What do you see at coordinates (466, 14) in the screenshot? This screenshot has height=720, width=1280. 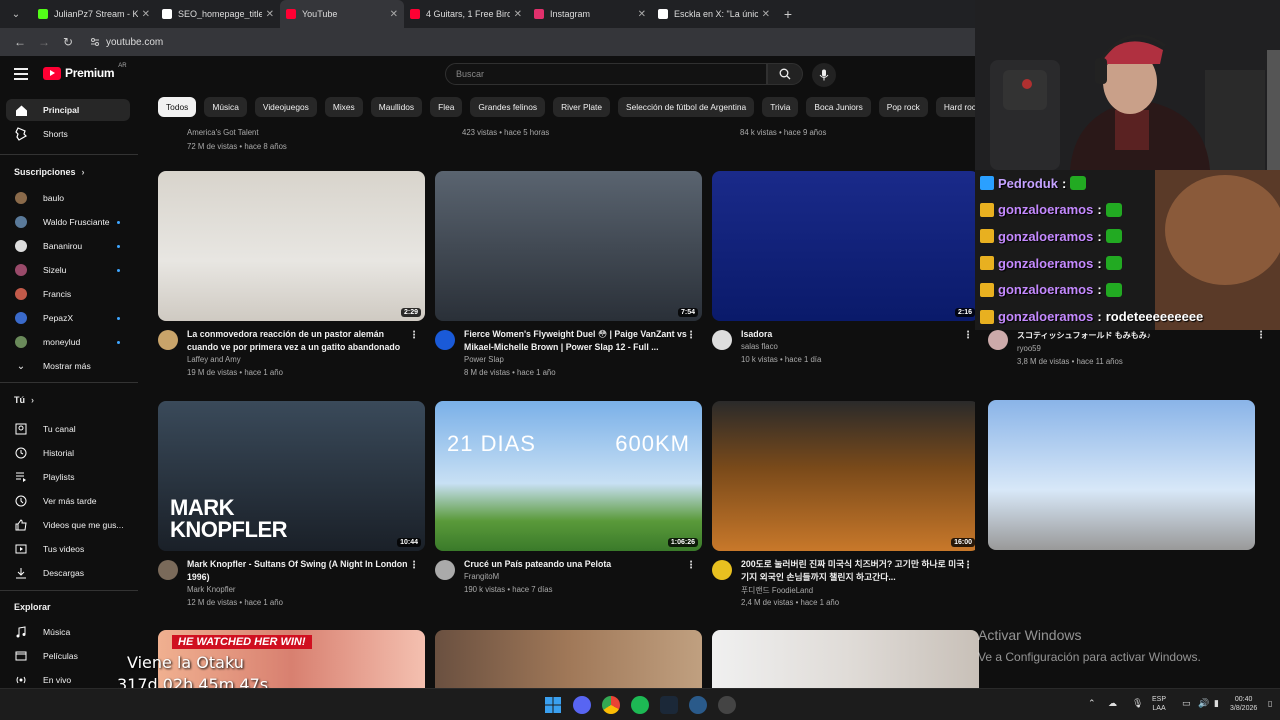 I see `browser-tab: 4 Guitars, 1 Free Bird ✕` at bounding box center [466, 14].